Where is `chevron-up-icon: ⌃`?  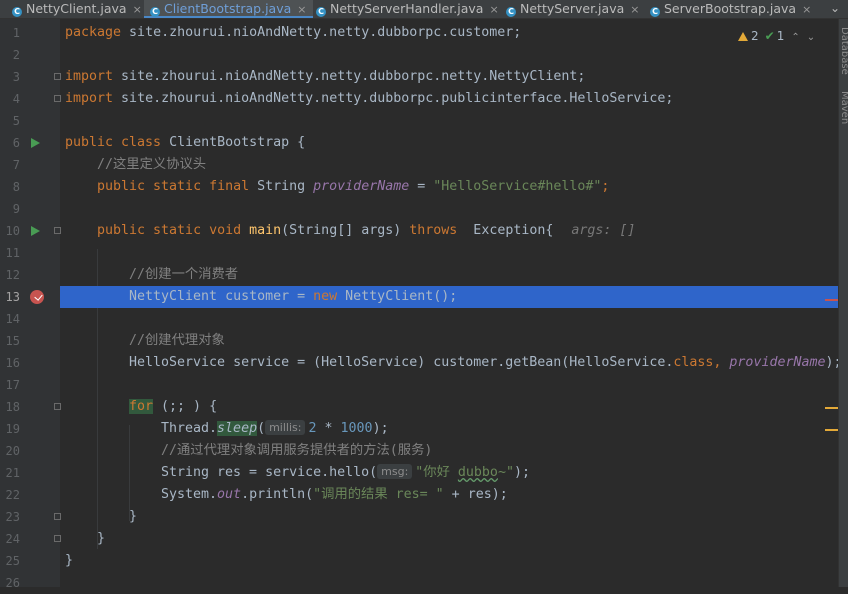 chevron-up-icon: ⌃ is located at coordinates (795, 37).